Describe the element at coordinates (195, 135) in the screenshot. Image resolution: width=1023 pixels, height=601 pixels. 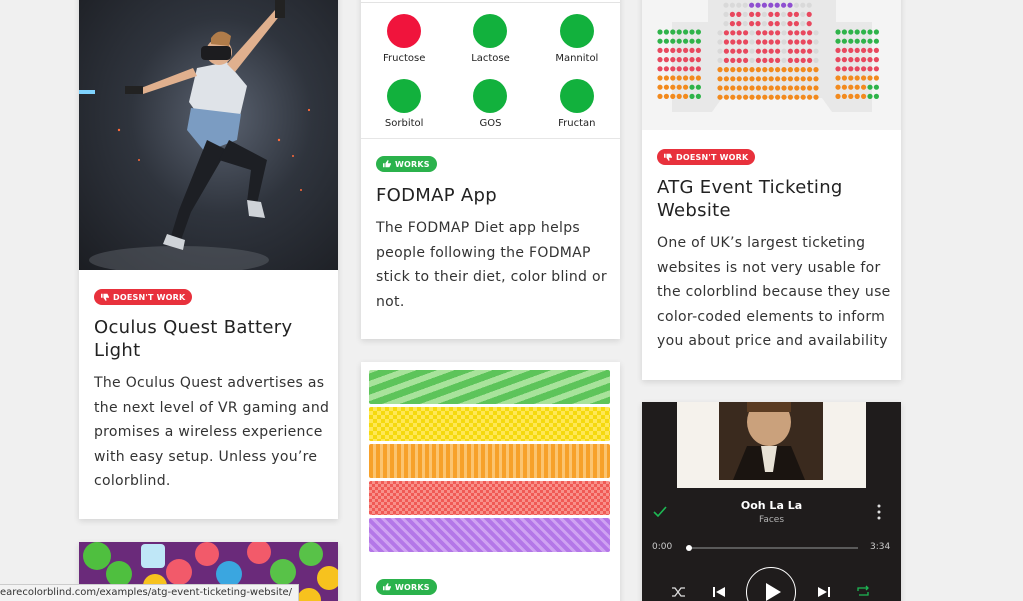
I see `vr-dancer-illustration` at that location.